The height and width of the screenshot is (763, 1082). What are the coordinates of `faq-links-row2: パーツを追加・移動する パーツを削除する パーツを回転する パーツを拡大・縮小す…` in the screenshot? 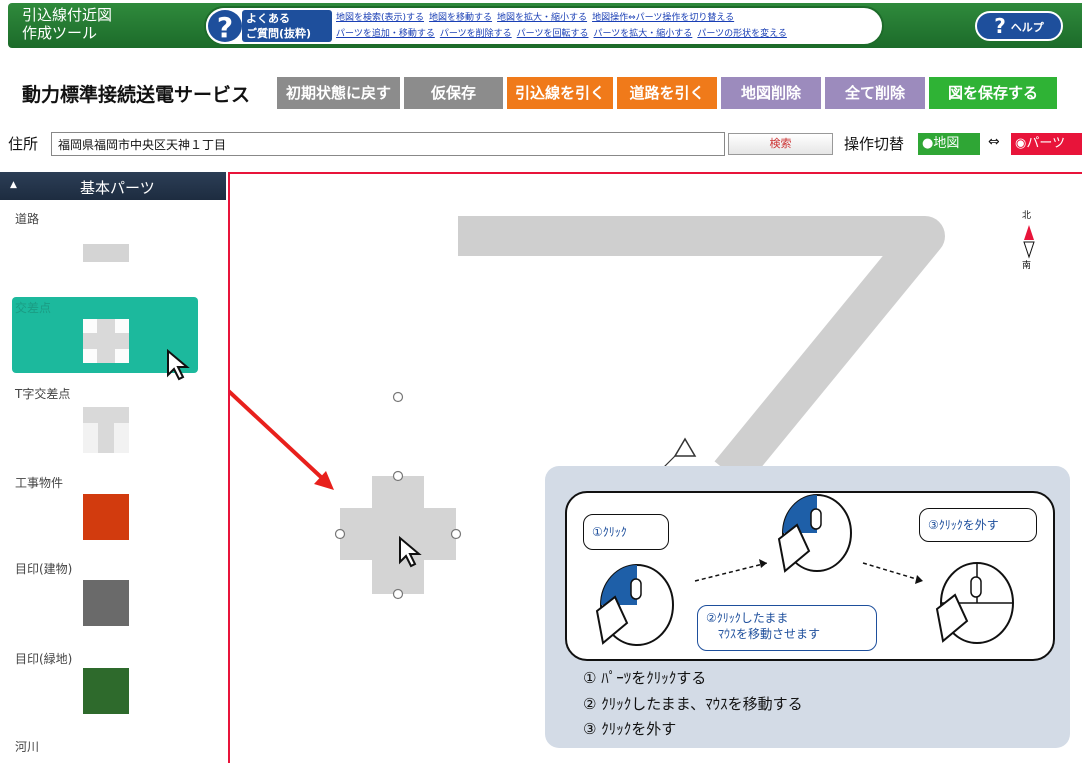 It's located at (608, 34).